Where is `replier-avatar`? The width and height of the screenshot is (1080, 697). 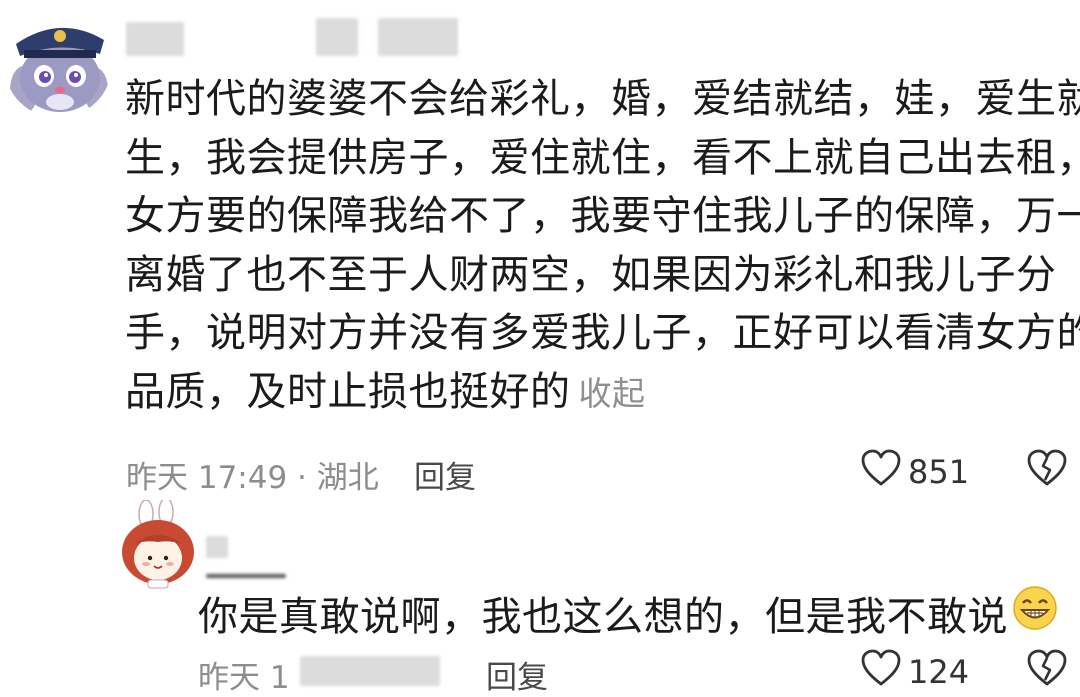
replier-avatar is located at coordinates (158, 543).